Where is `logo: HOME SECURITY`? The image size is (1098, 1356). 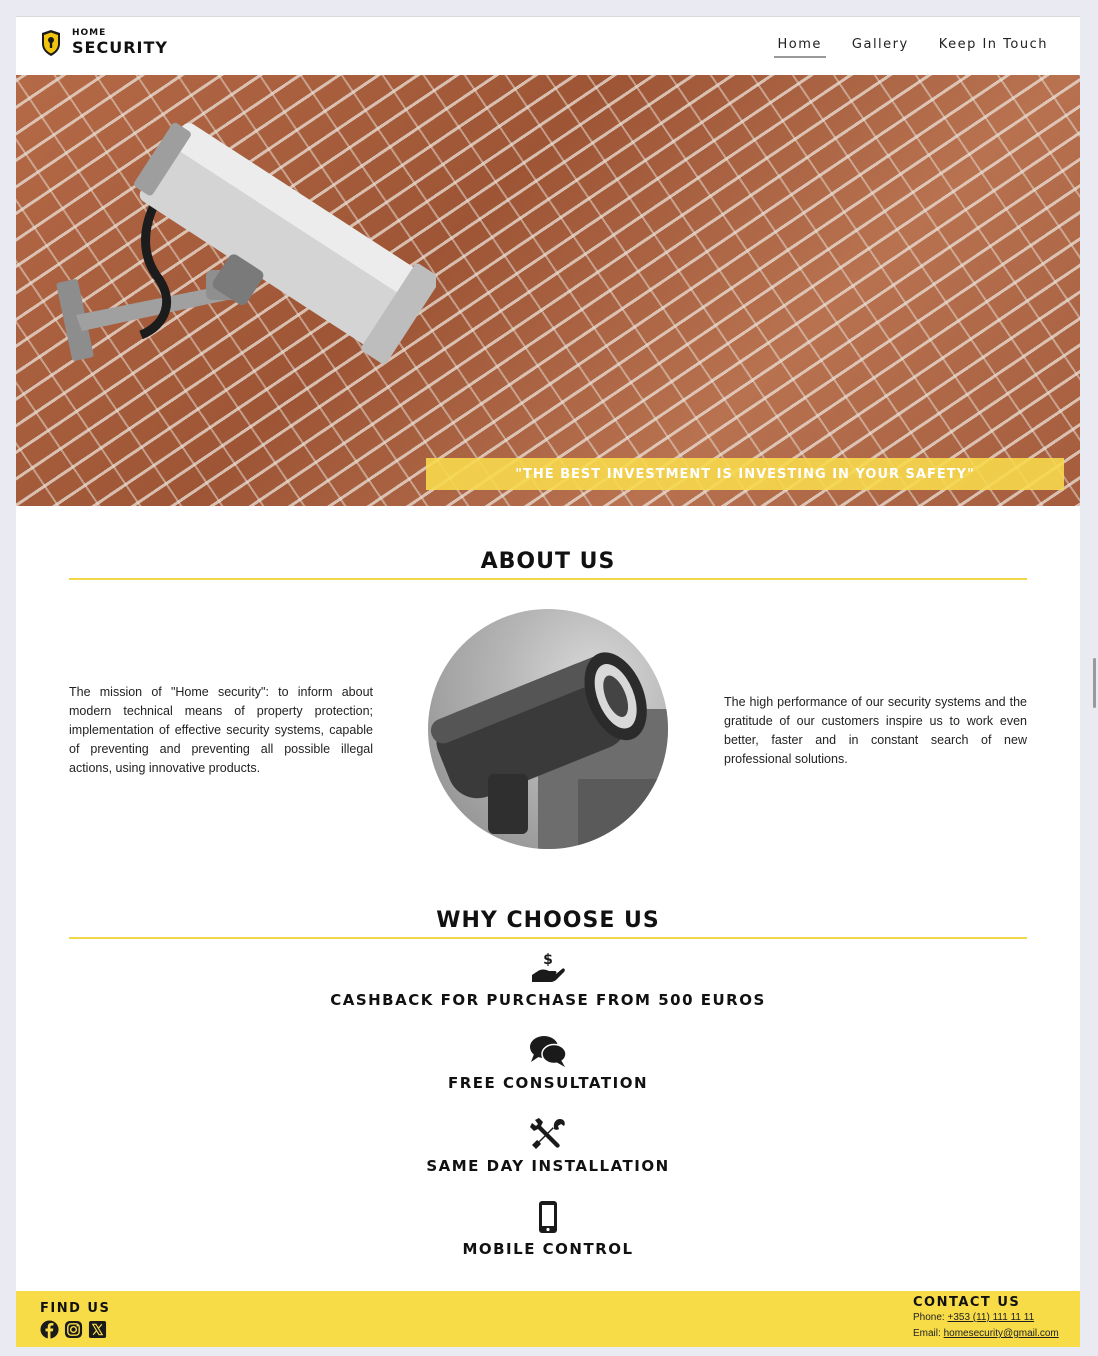 logo: HOME SECURITY is located at coordinates (104, 42).